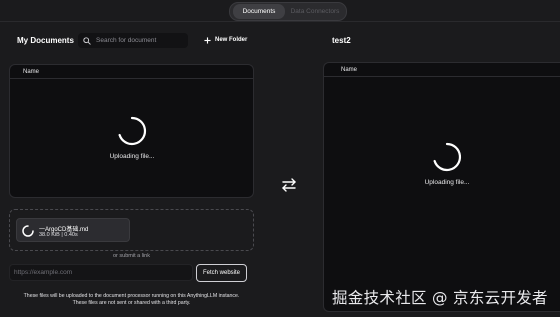  What do you see at coordinates (73, 230) in the screenshot?
I see `uploading-file-card: 一ArgoCD基础.md 38.0 KiB | 0.40s` at bounding box center [73, 230].